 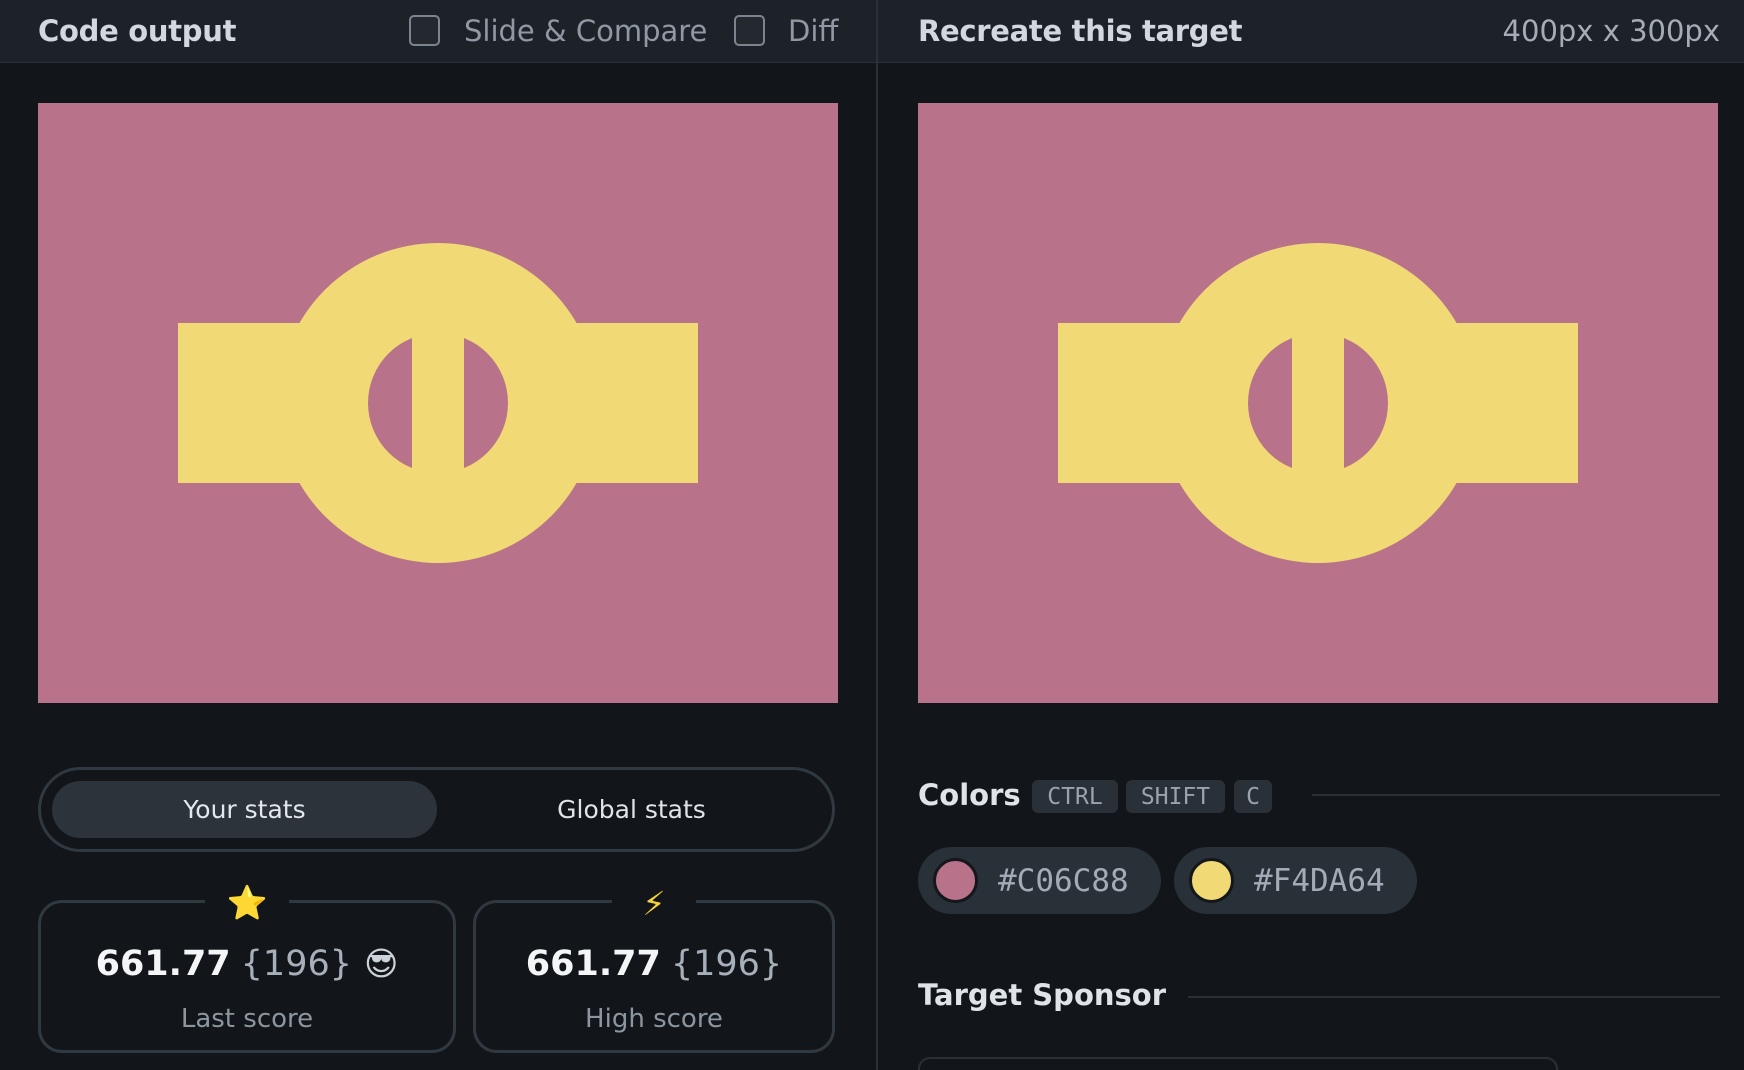 I want to click on high-score-card: ⚡ 661.77 {196} High score, so click(x=654, y=967).